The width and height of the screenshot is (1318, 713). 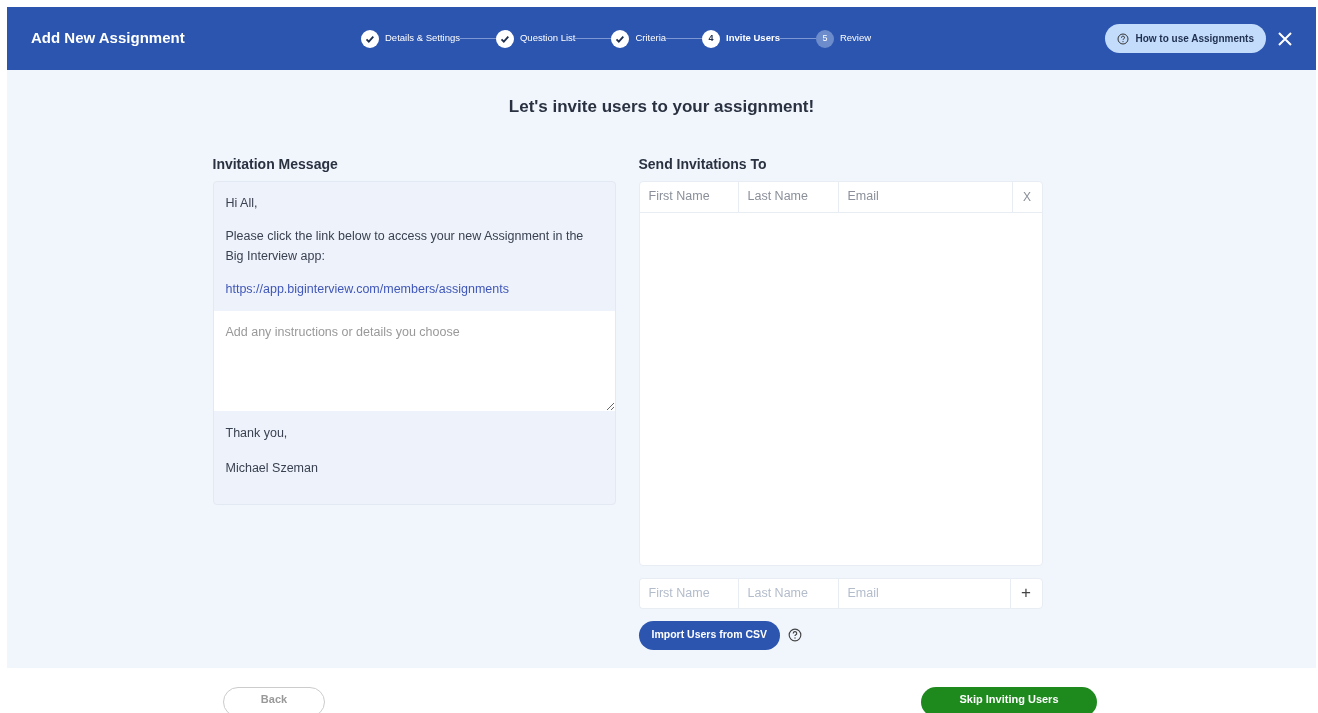 I want to click on step-label: Question List, so click(x=548, y=38).